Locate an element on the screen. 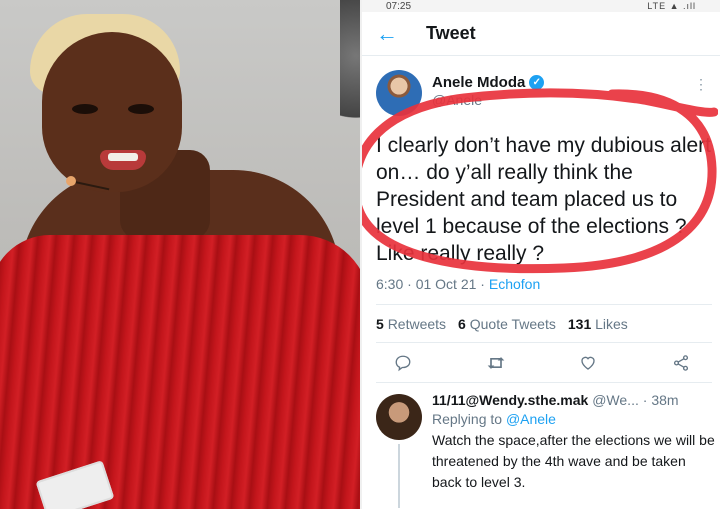 This screenshot has width=720, height=509. tweet-time: 6:30 is located at coordinates (390, 284).